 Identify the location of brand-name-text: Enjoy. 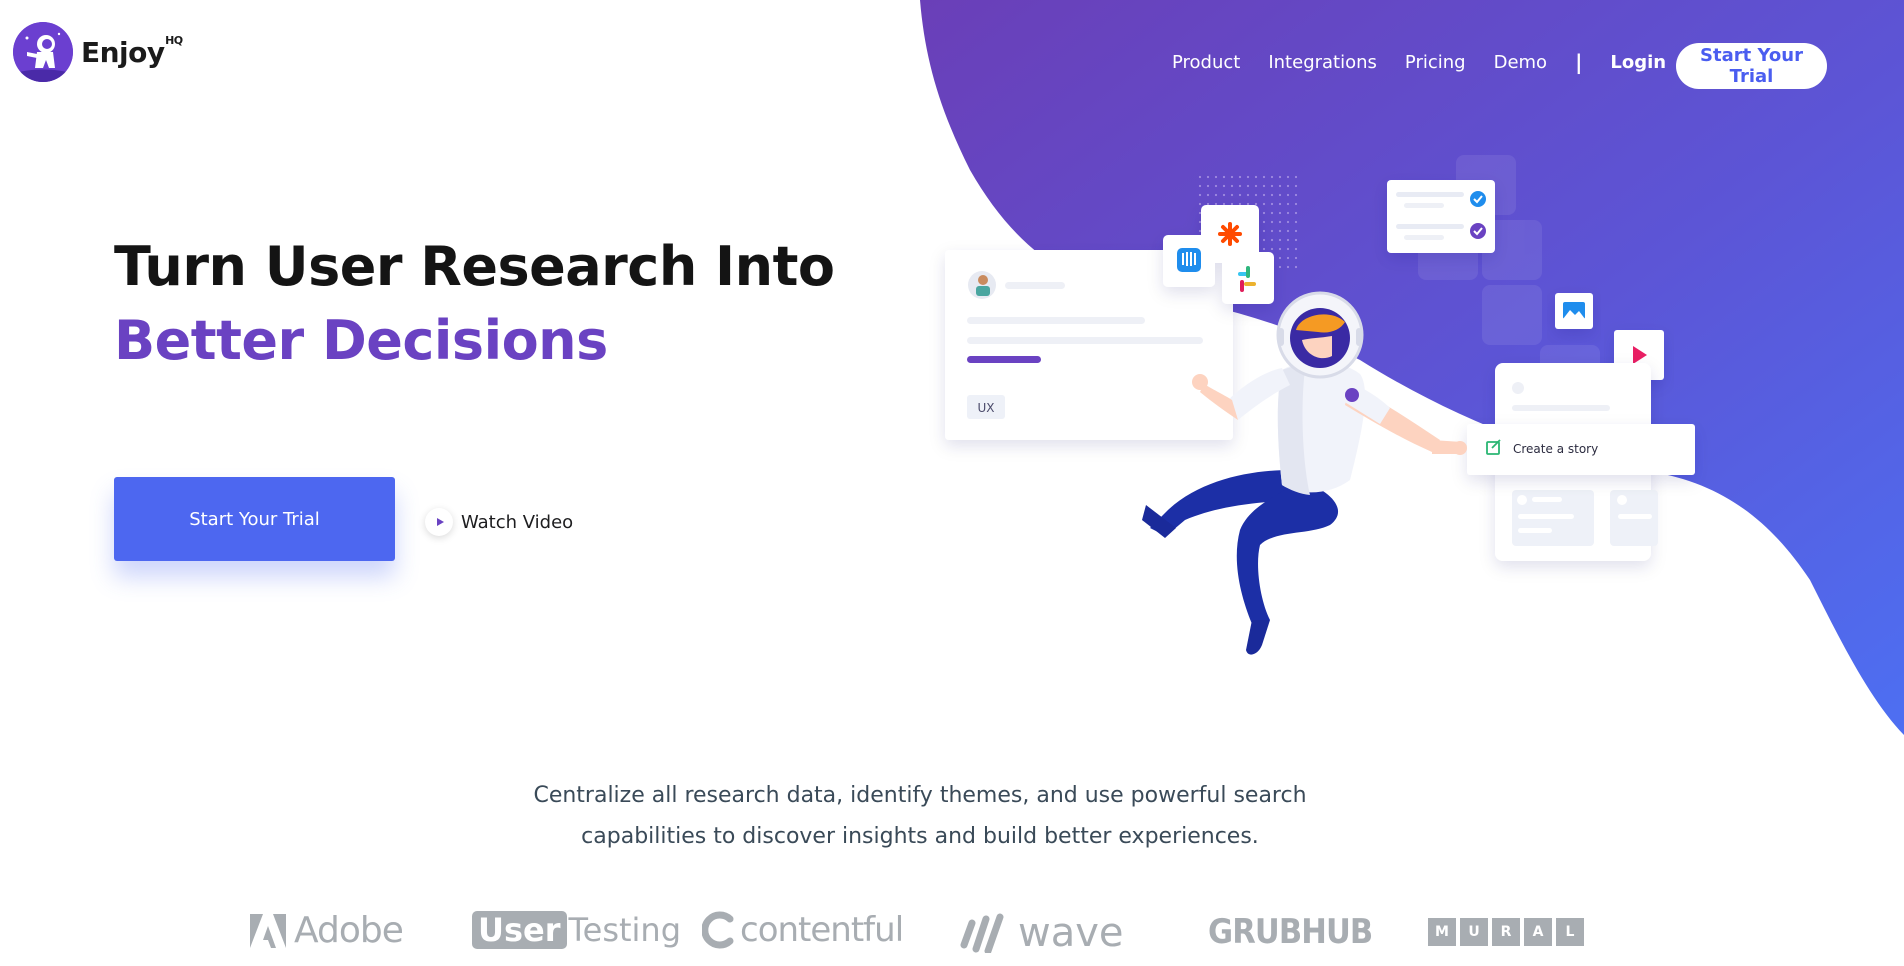
(123, 52).